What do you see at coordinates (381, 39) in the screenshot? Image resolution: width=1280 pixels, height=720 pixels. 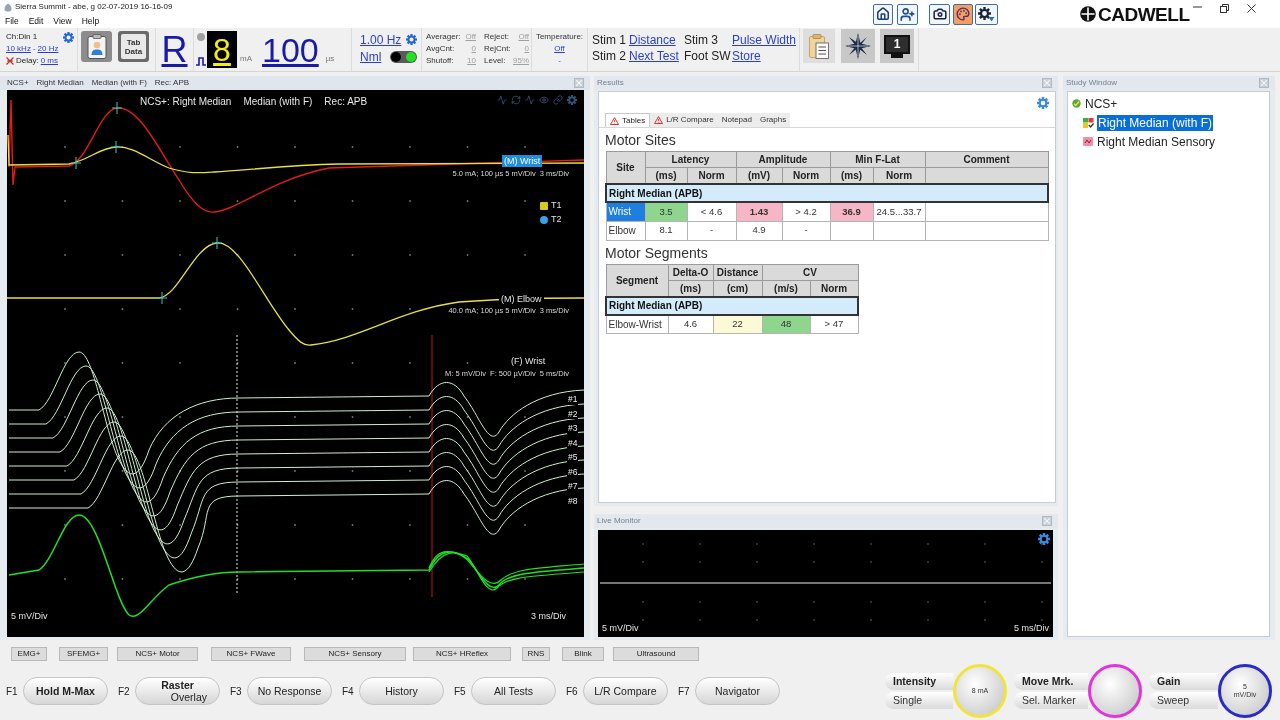 I see `rate-link: 1.00 Hz` at bounding box center [381, 39].